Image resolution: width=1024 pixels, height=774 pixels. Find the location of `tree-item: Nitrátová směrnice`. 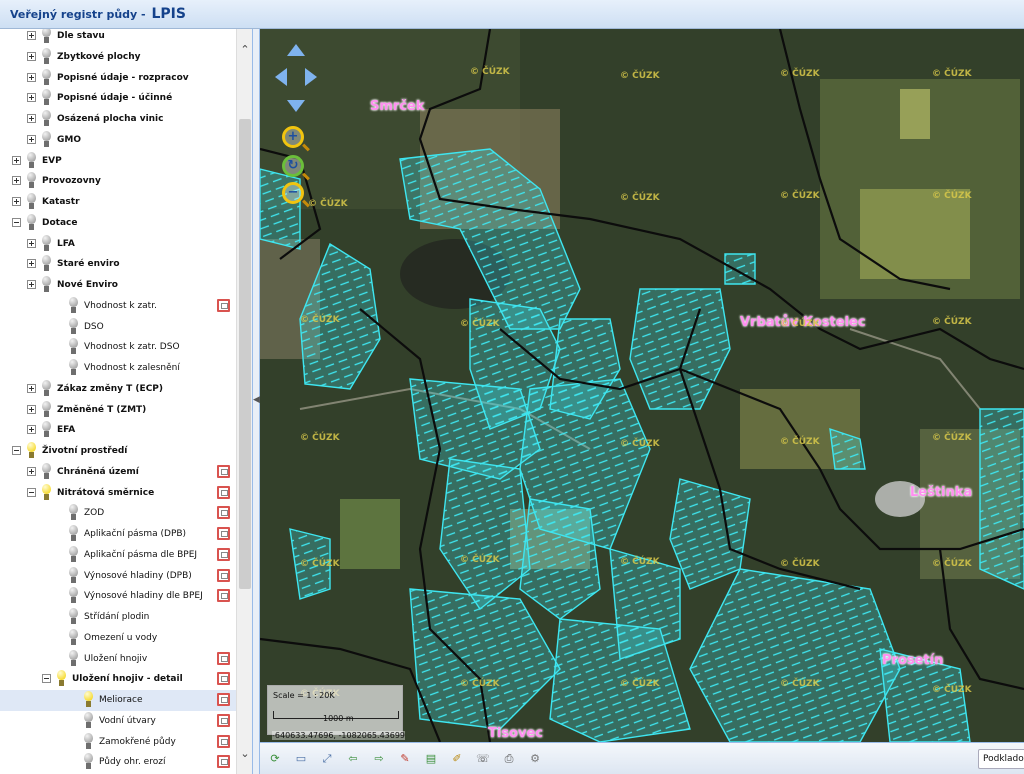

tree-item: Nitrátová směrnice is located at coordinates (118, 493).